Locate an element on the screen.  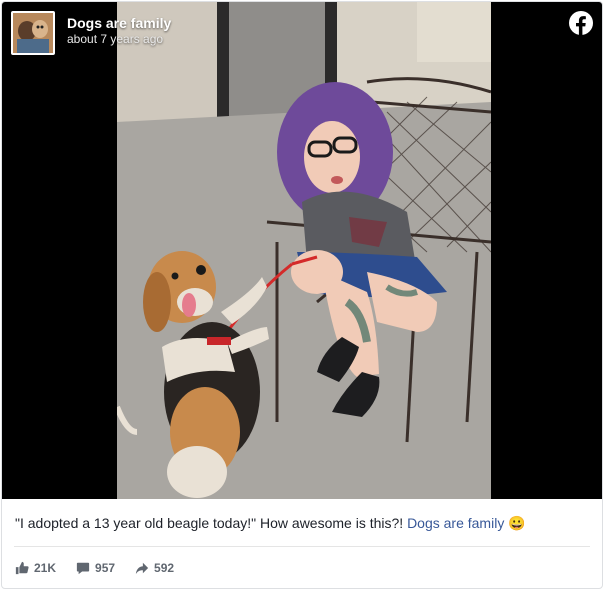
like-count: 21K is located at coordinates (35, 568).